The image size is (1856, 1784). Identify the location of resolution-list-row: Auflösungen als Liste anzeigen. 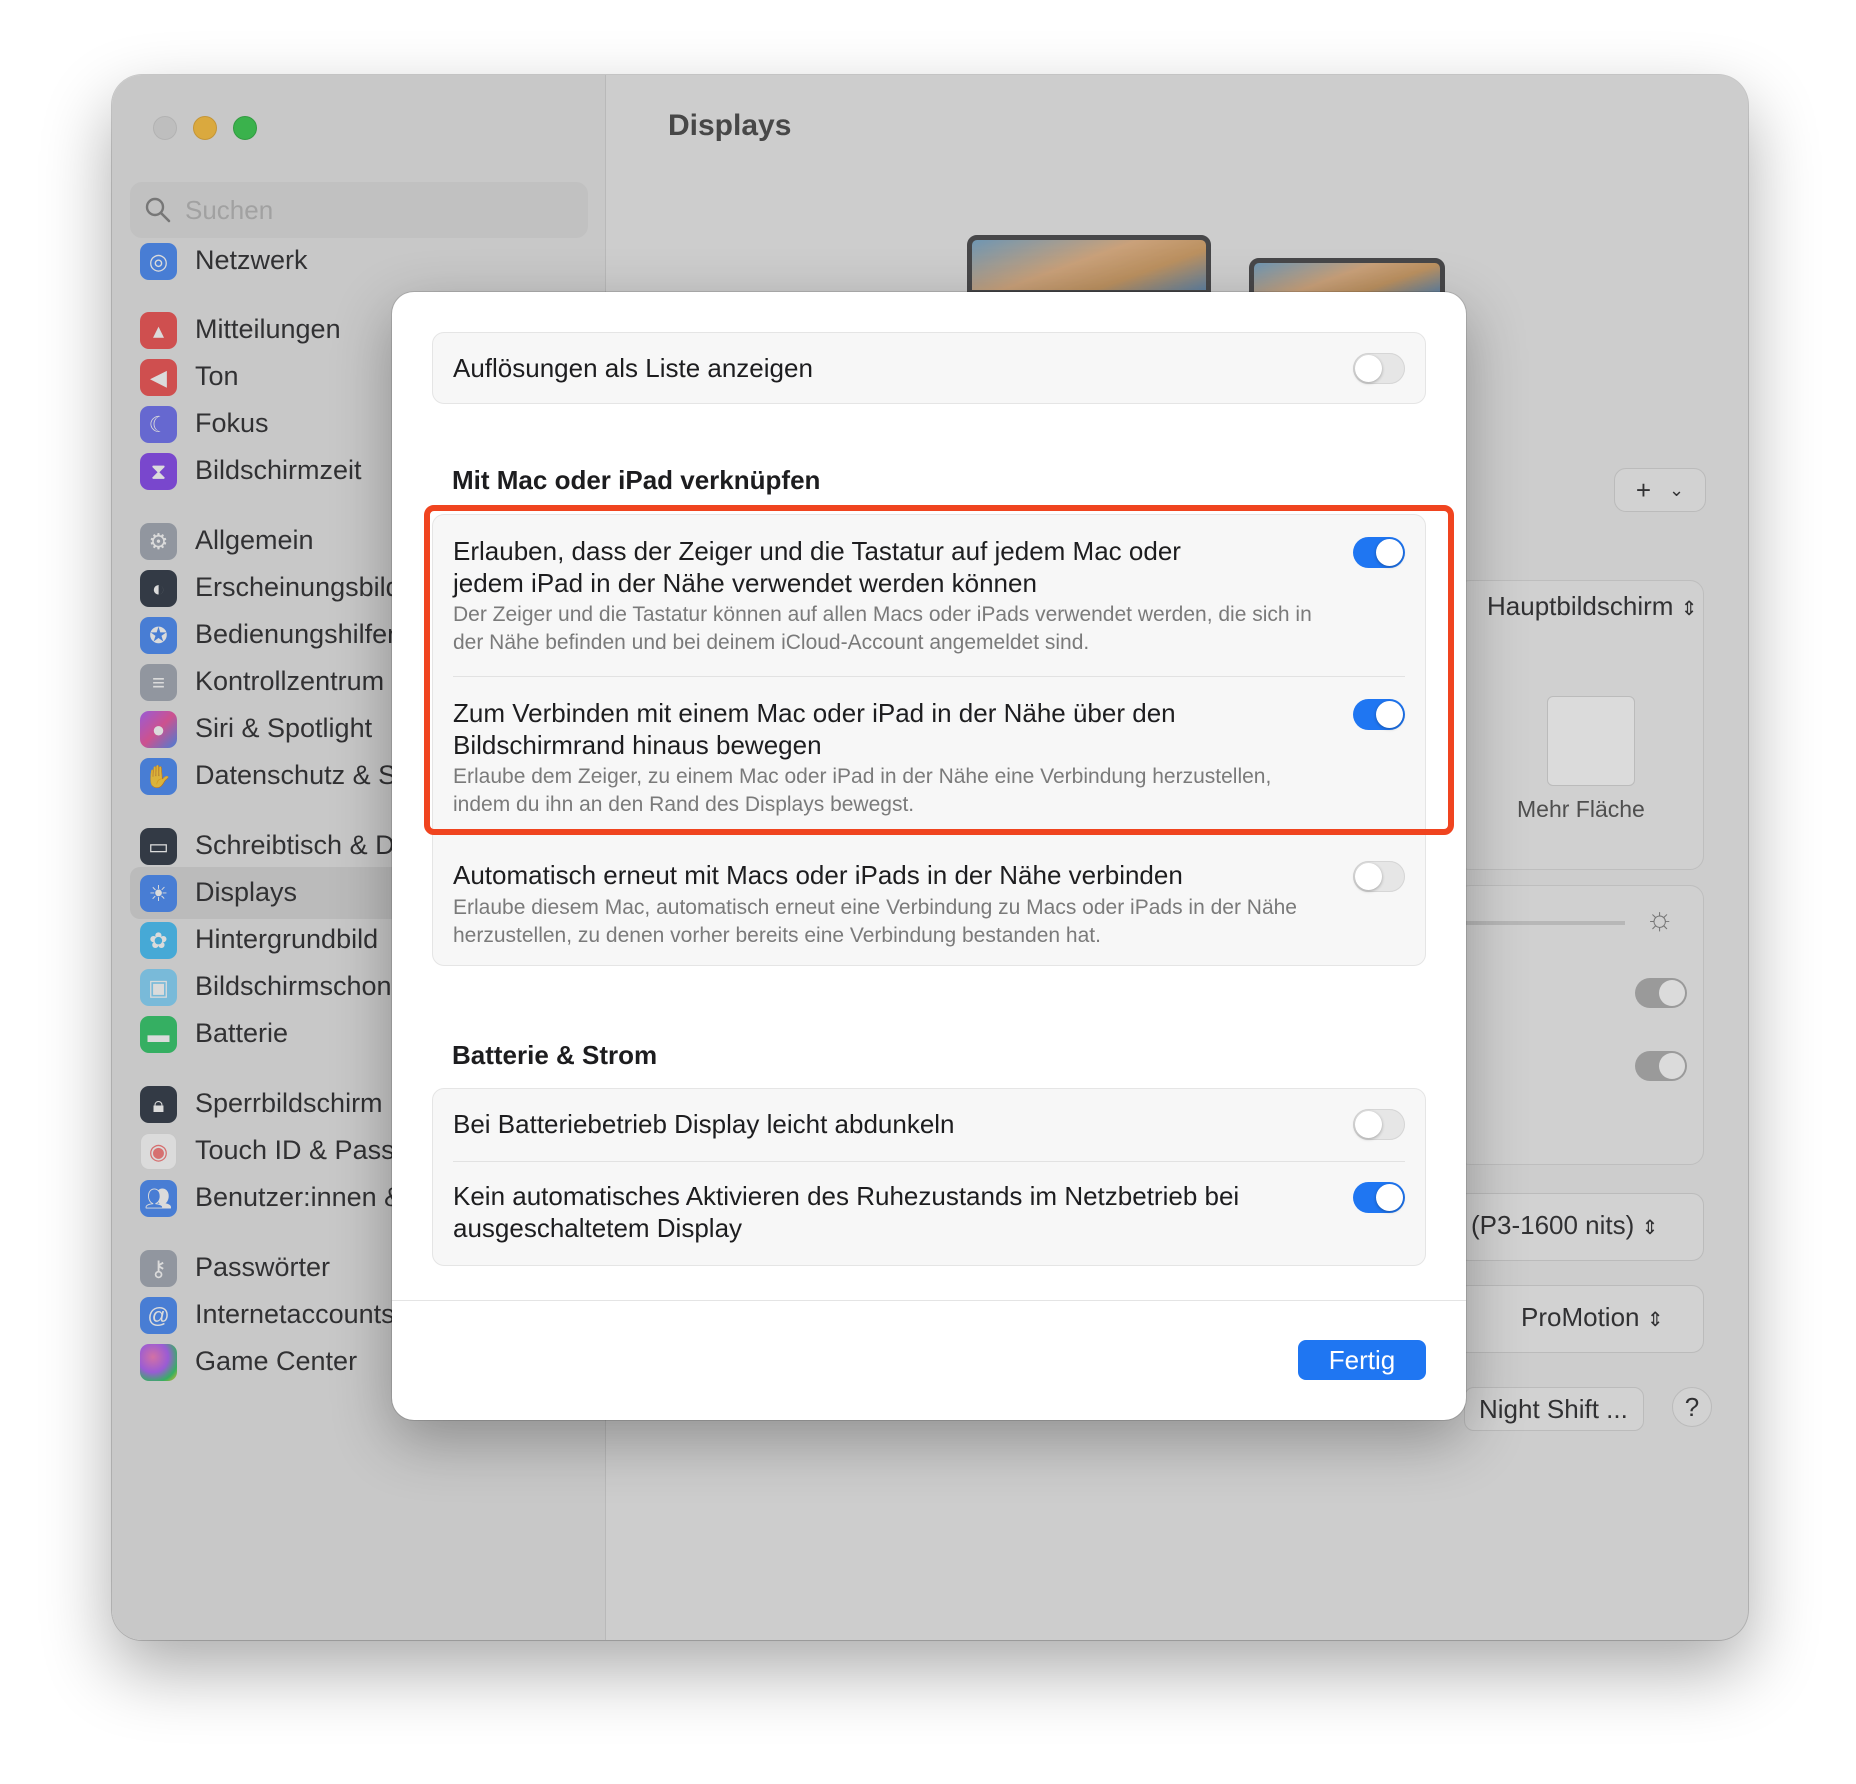
(929, 369).